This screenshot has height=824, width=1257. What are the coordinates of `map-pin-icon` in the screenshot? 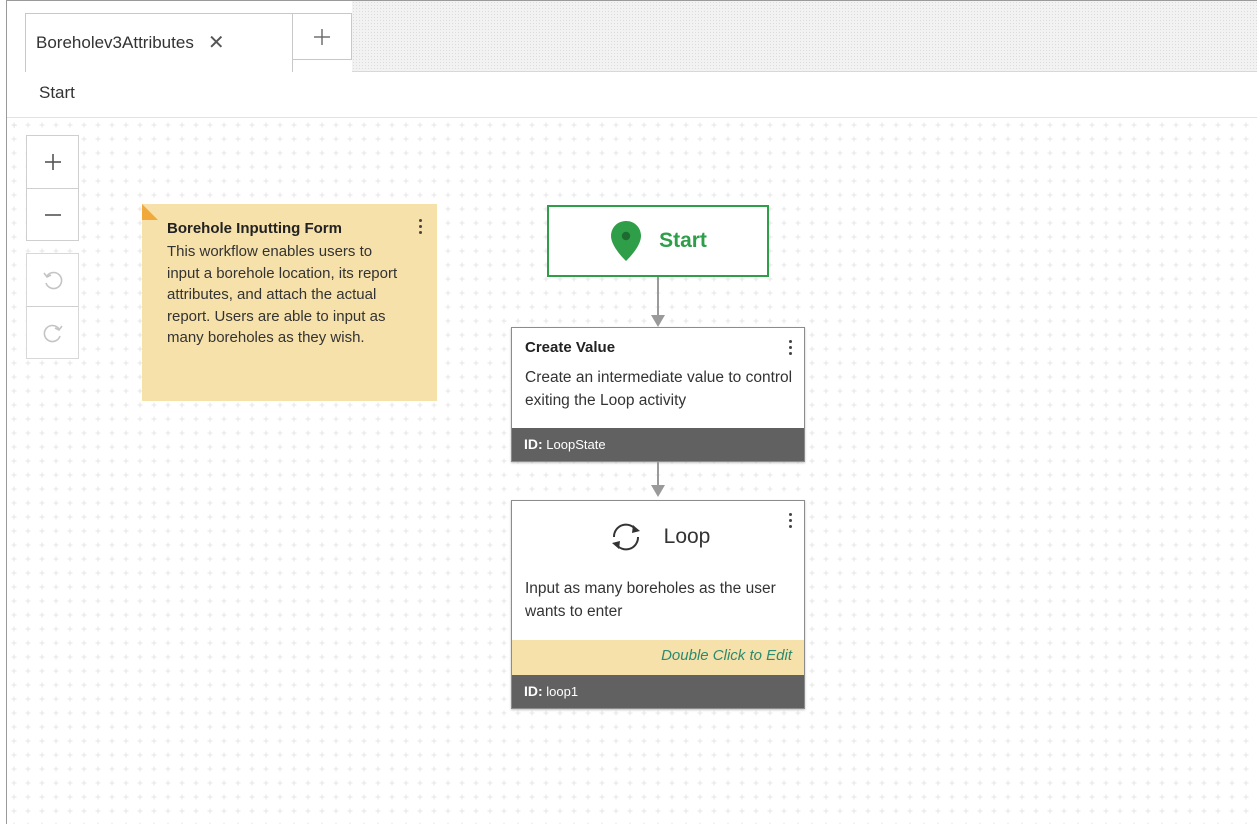 It's located at (626, 241).